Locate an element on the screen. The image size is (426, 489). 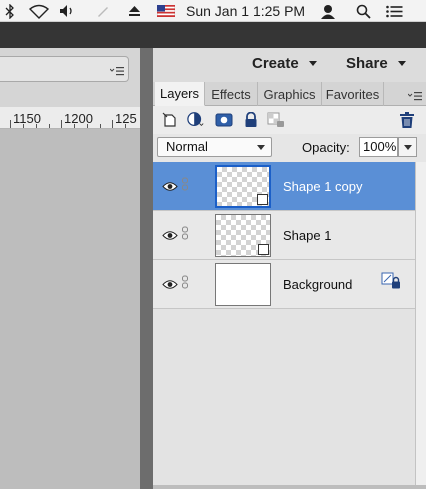
spotlight-icon is located at coordinates (363, 11).